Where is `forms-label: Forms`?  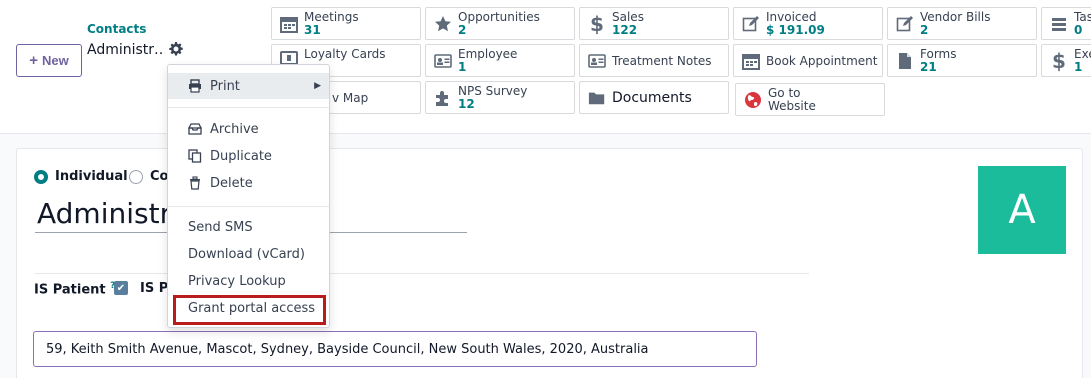
forms-label: Forms is located at coordinates (938, 53).